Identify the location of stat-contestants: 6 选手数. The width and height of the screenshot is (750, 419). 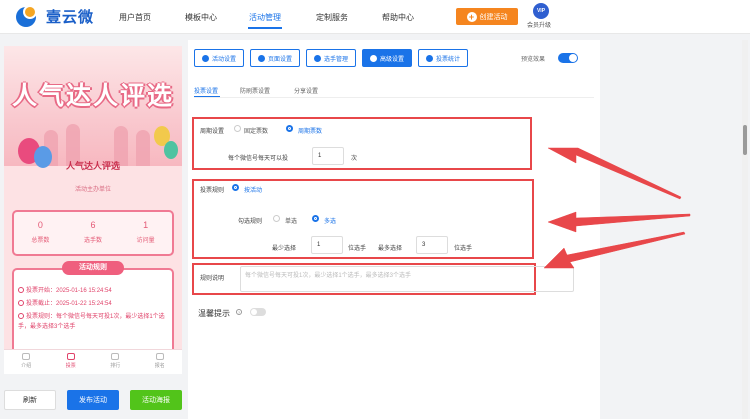
(93, 233).